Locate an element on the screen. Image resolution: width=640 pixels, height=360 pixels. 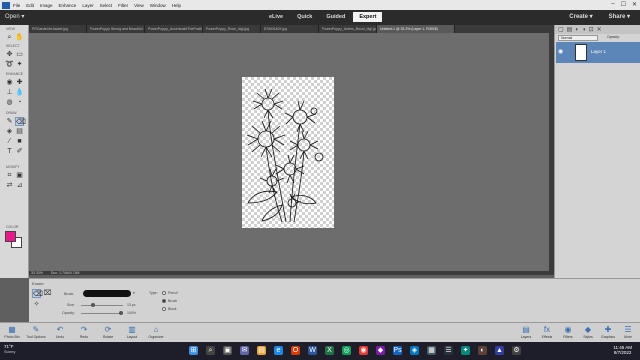
visibility-eye-icon: ◉ is located at coordinates (560, 51).